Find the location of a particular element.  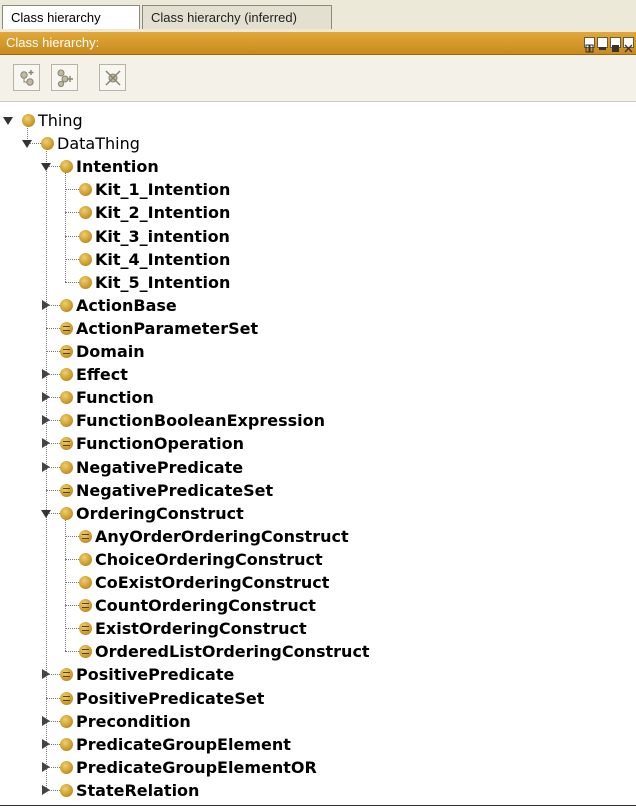

tree-node-label: ExistOrderingConstruct is located at coordinates (201, 629).